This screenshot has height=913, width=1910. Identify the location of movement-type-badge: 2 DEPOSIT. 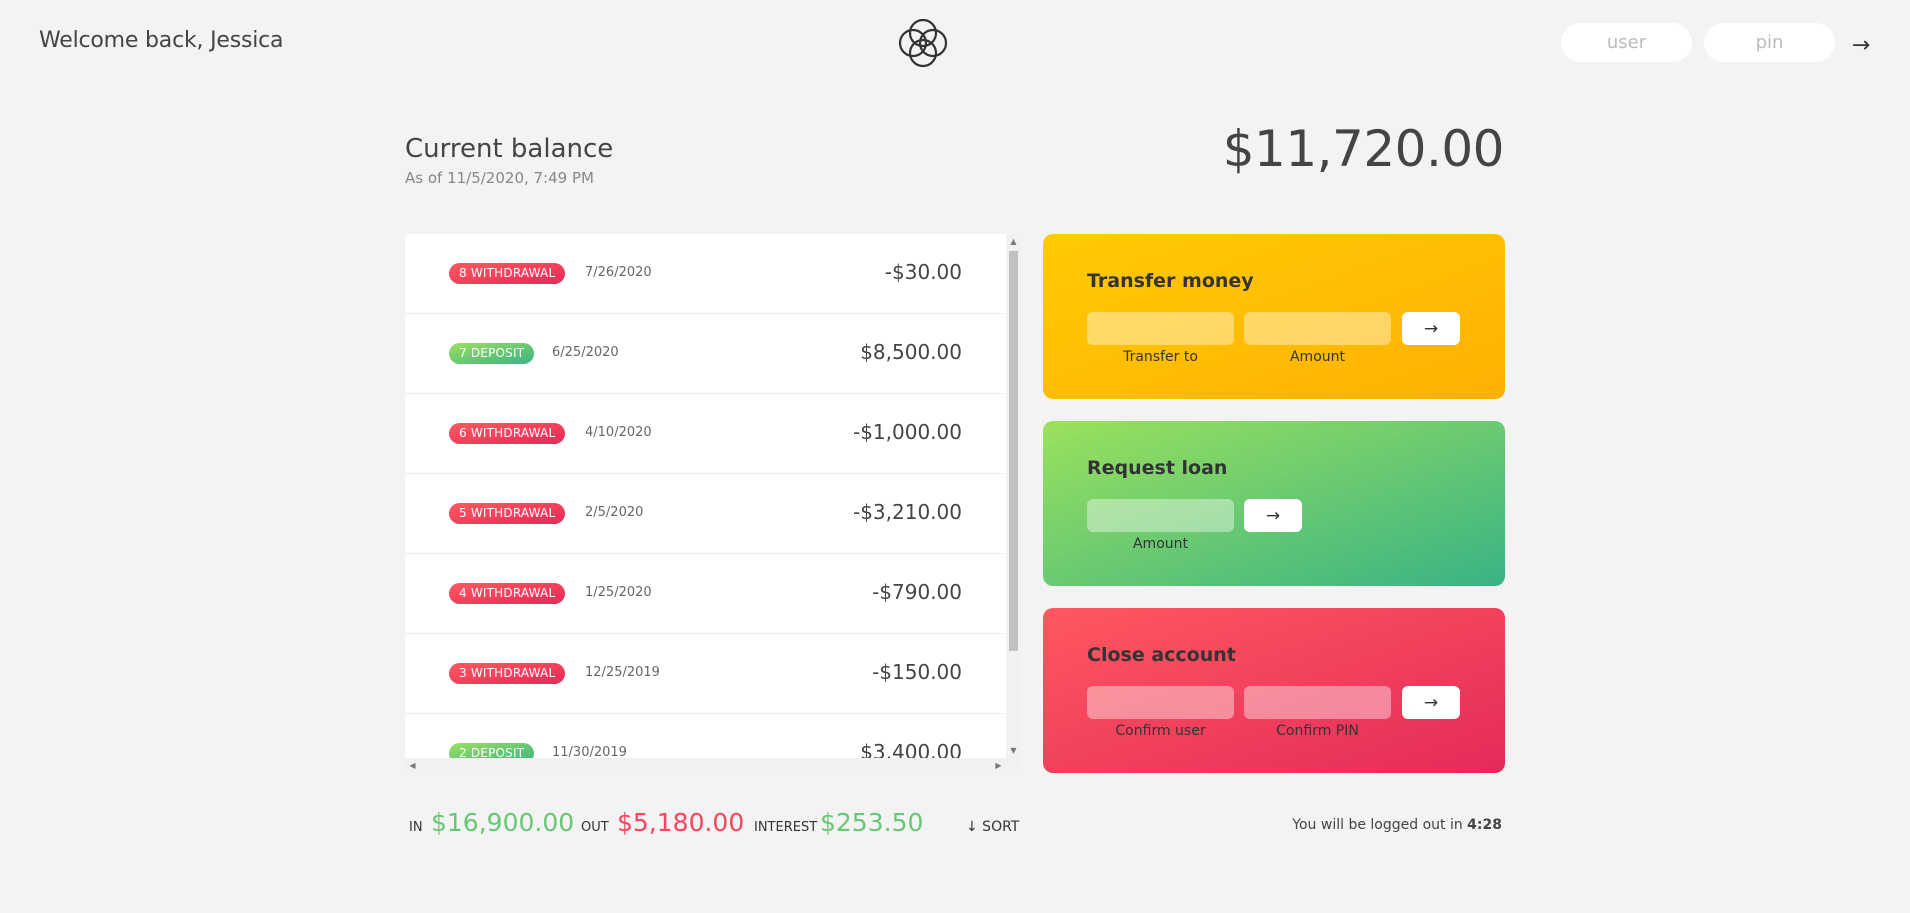
(492, 750).